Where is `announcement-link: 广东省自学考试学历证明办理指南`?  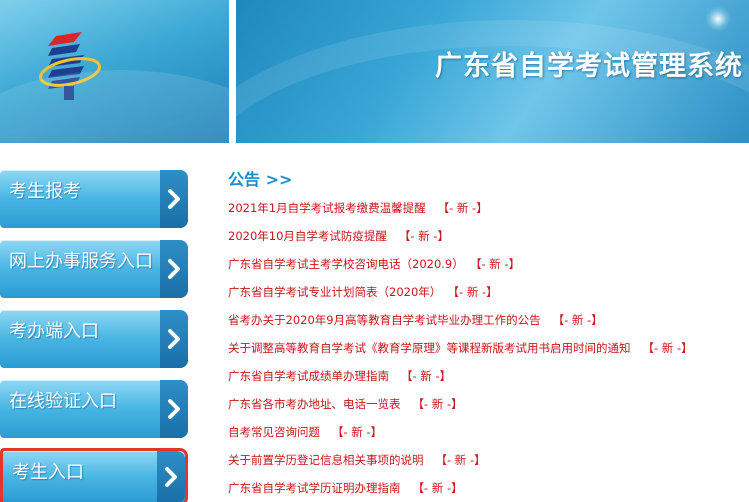
announcement-link: 广东省自学考试学历证明办理指南 is located at coordinates (314, 488).